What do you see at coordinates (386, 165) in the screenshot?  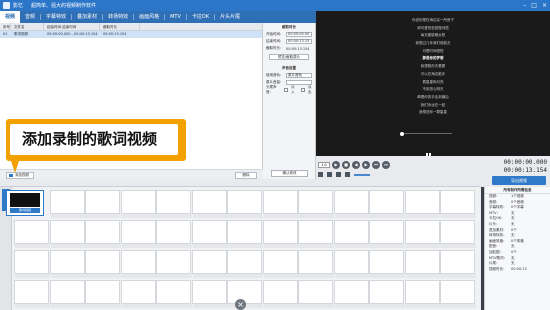 I see `next-icon: ⏭` at bounding box center [386, 165].